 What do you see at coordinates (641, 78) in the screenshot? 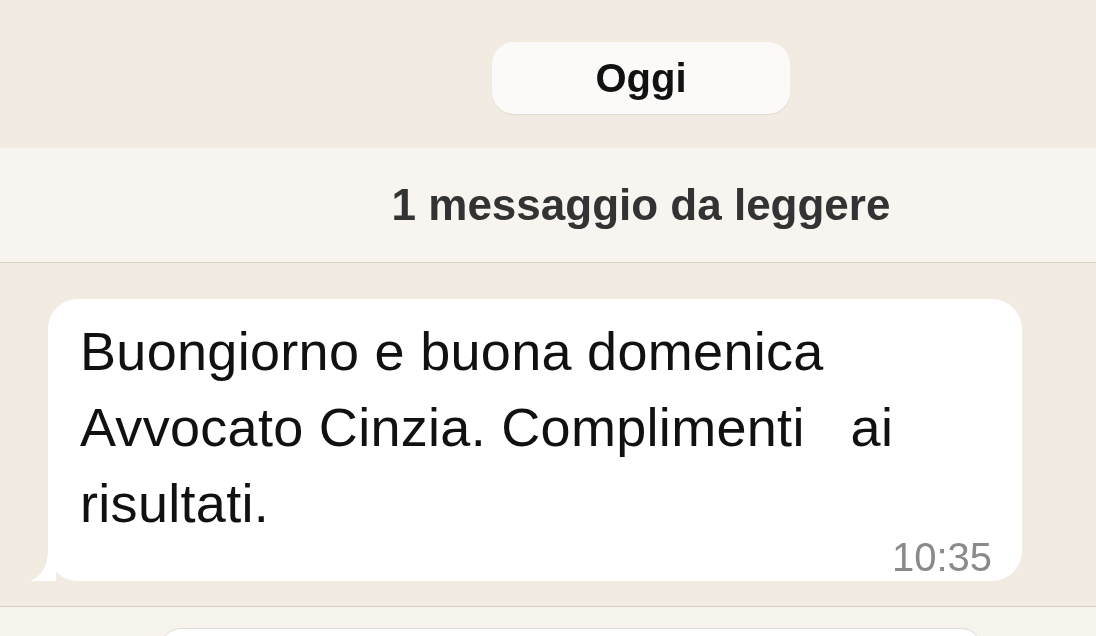
I see `date-chip: Oggi` at bounding box center [641, 78].